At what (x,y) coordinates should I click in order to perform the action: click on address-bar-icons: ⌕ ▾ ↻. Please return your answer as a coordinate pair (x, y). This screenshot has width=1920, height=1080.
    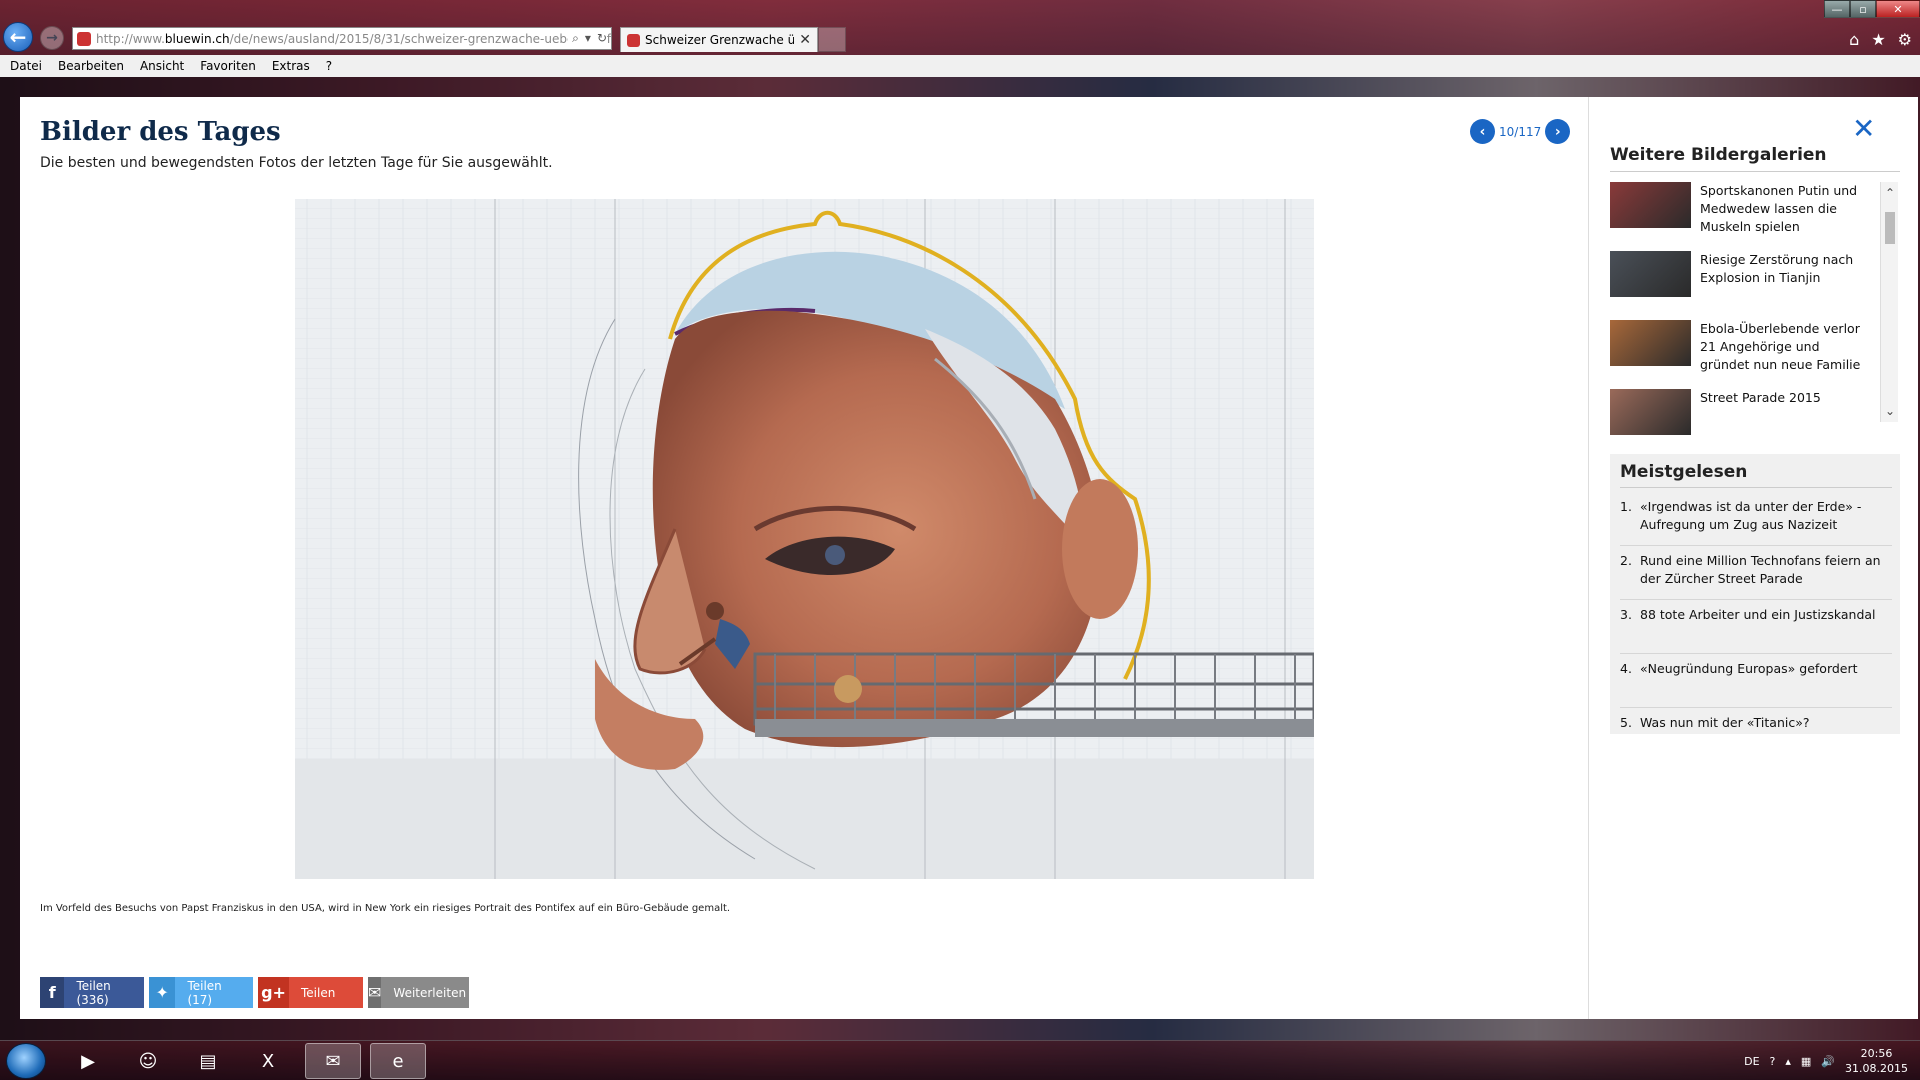
    Looking at the image, I should click on (587, 38).